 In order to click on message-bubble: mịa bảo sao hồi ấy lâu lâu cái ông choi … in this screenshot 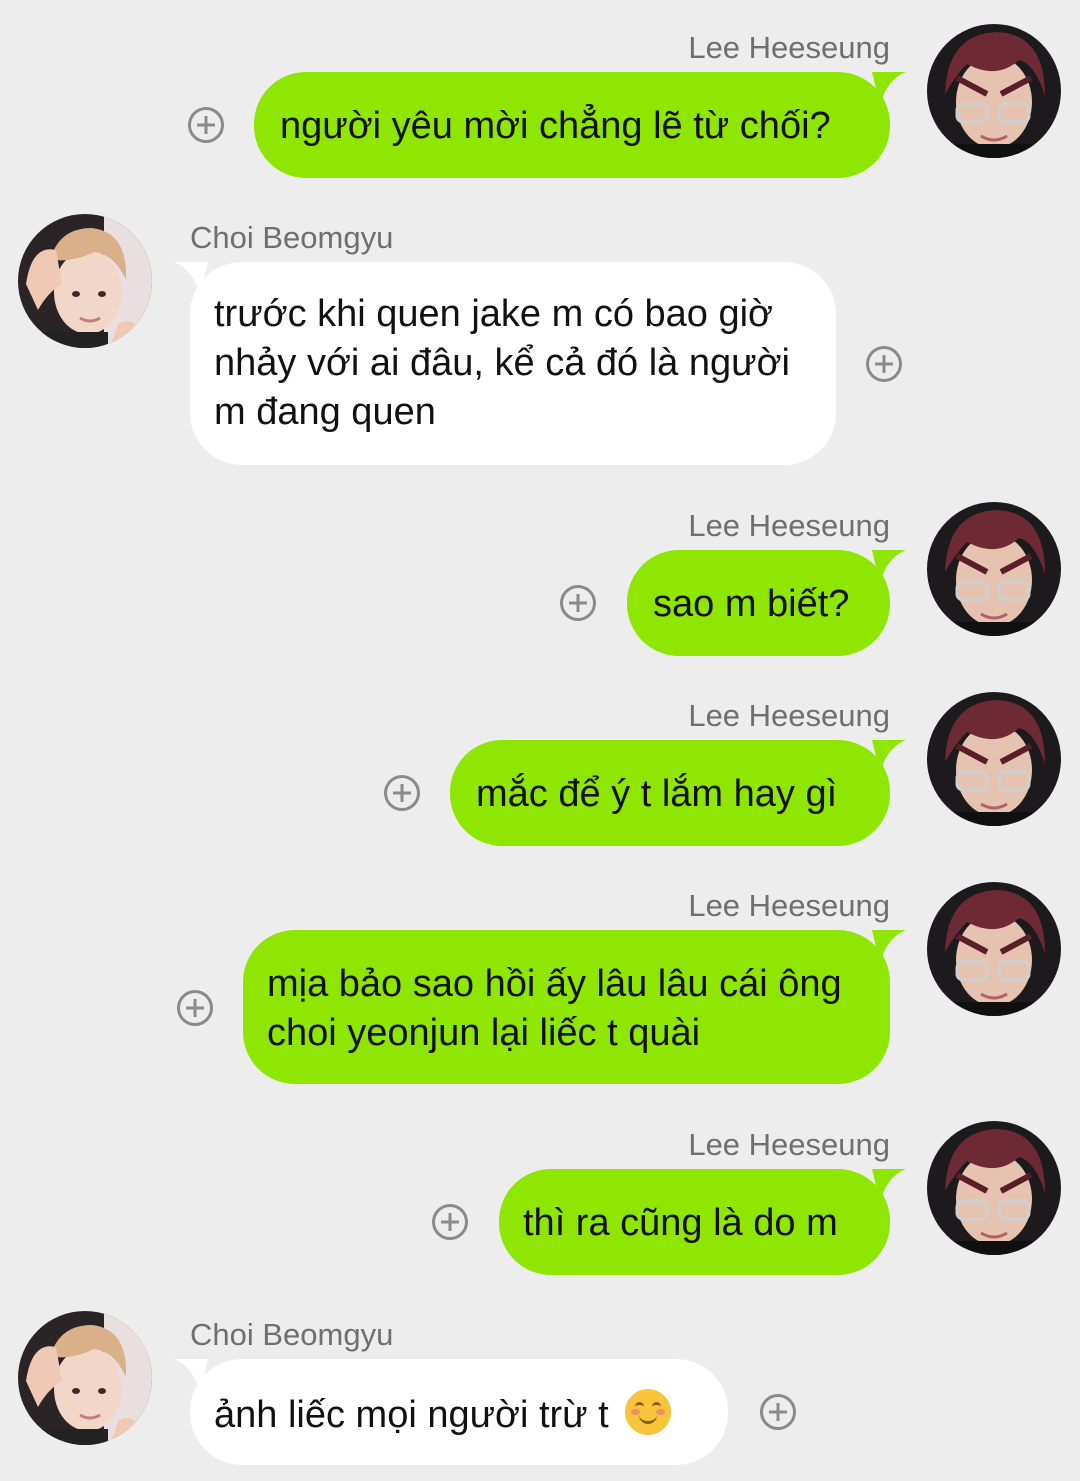, I will do `click(566, 1007)`.